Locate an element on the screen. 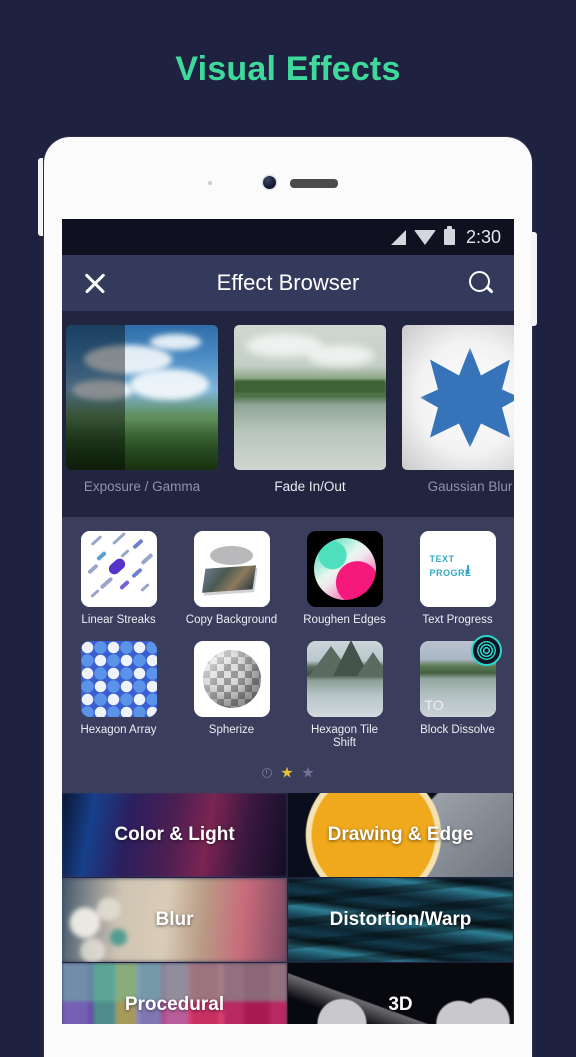 The width and height of the screenshot is (576, 1057). status-bar: 2:30 is located at coordinates (288, 237).